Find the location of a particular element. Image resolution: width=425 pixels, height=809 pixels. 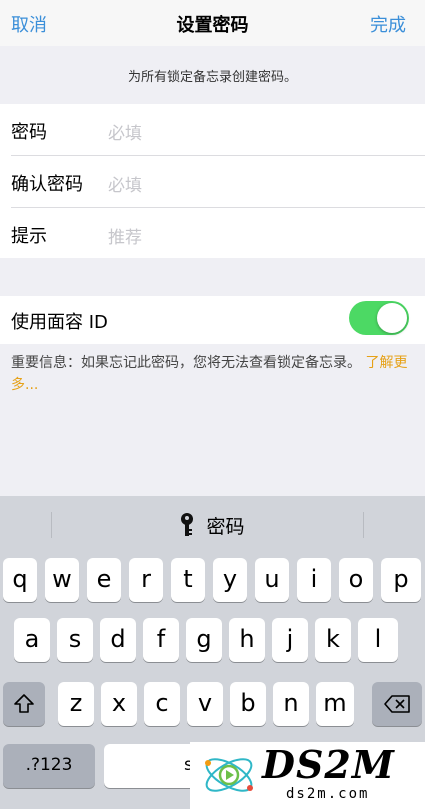

key-u: u is located at coordinates (272, 580).